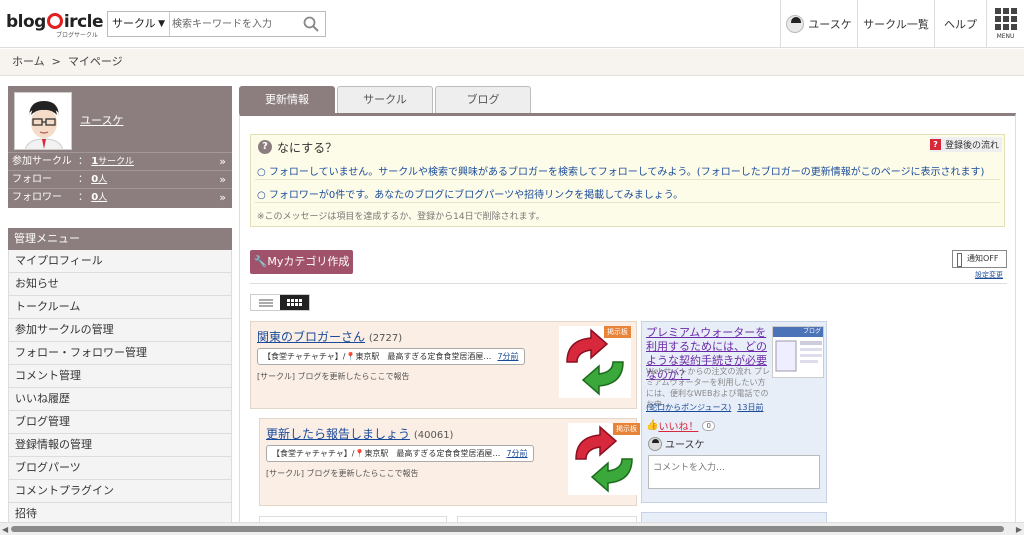 The width and height of the screenshot is (1024, 535). I want to click on nav-circle-list: サークル一覧, so click(895, 24).